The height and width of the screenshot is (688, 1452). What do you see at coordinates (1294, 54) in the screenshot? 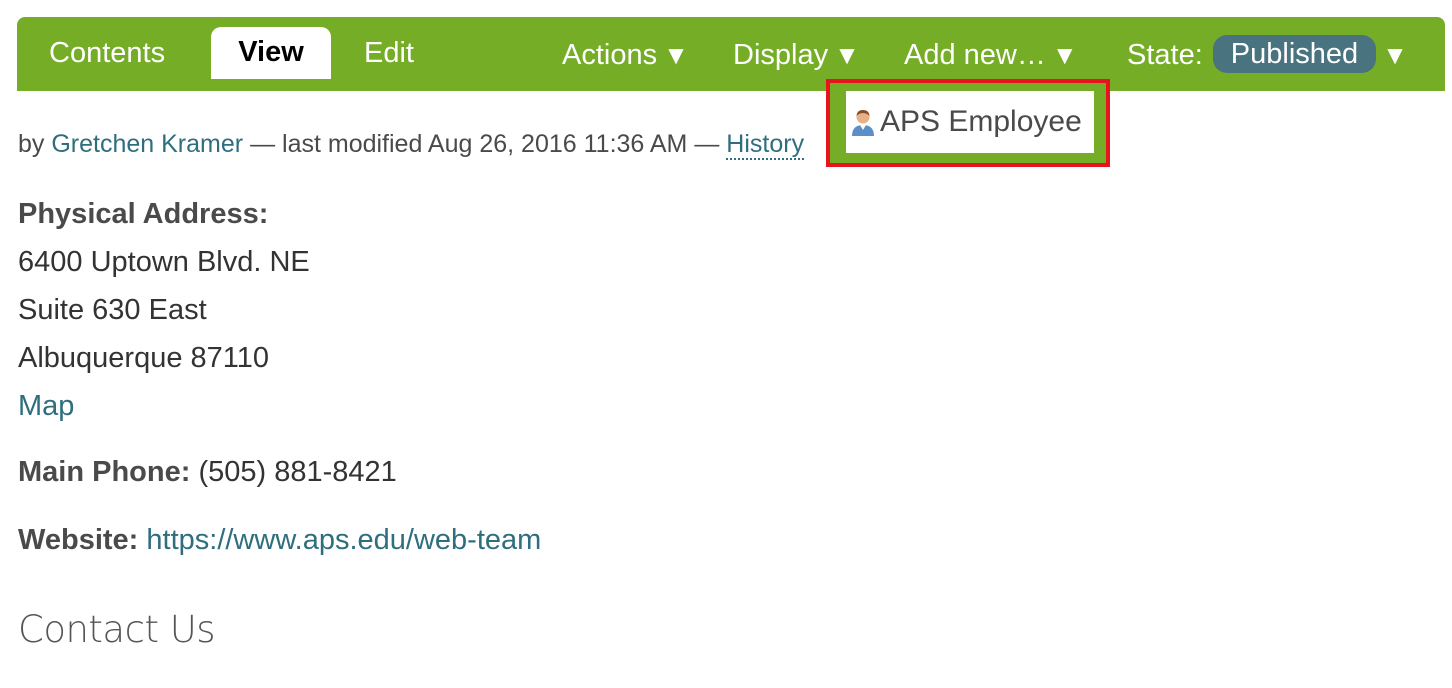
I see `state-badge: Published` at bounding box center [1294, 54].